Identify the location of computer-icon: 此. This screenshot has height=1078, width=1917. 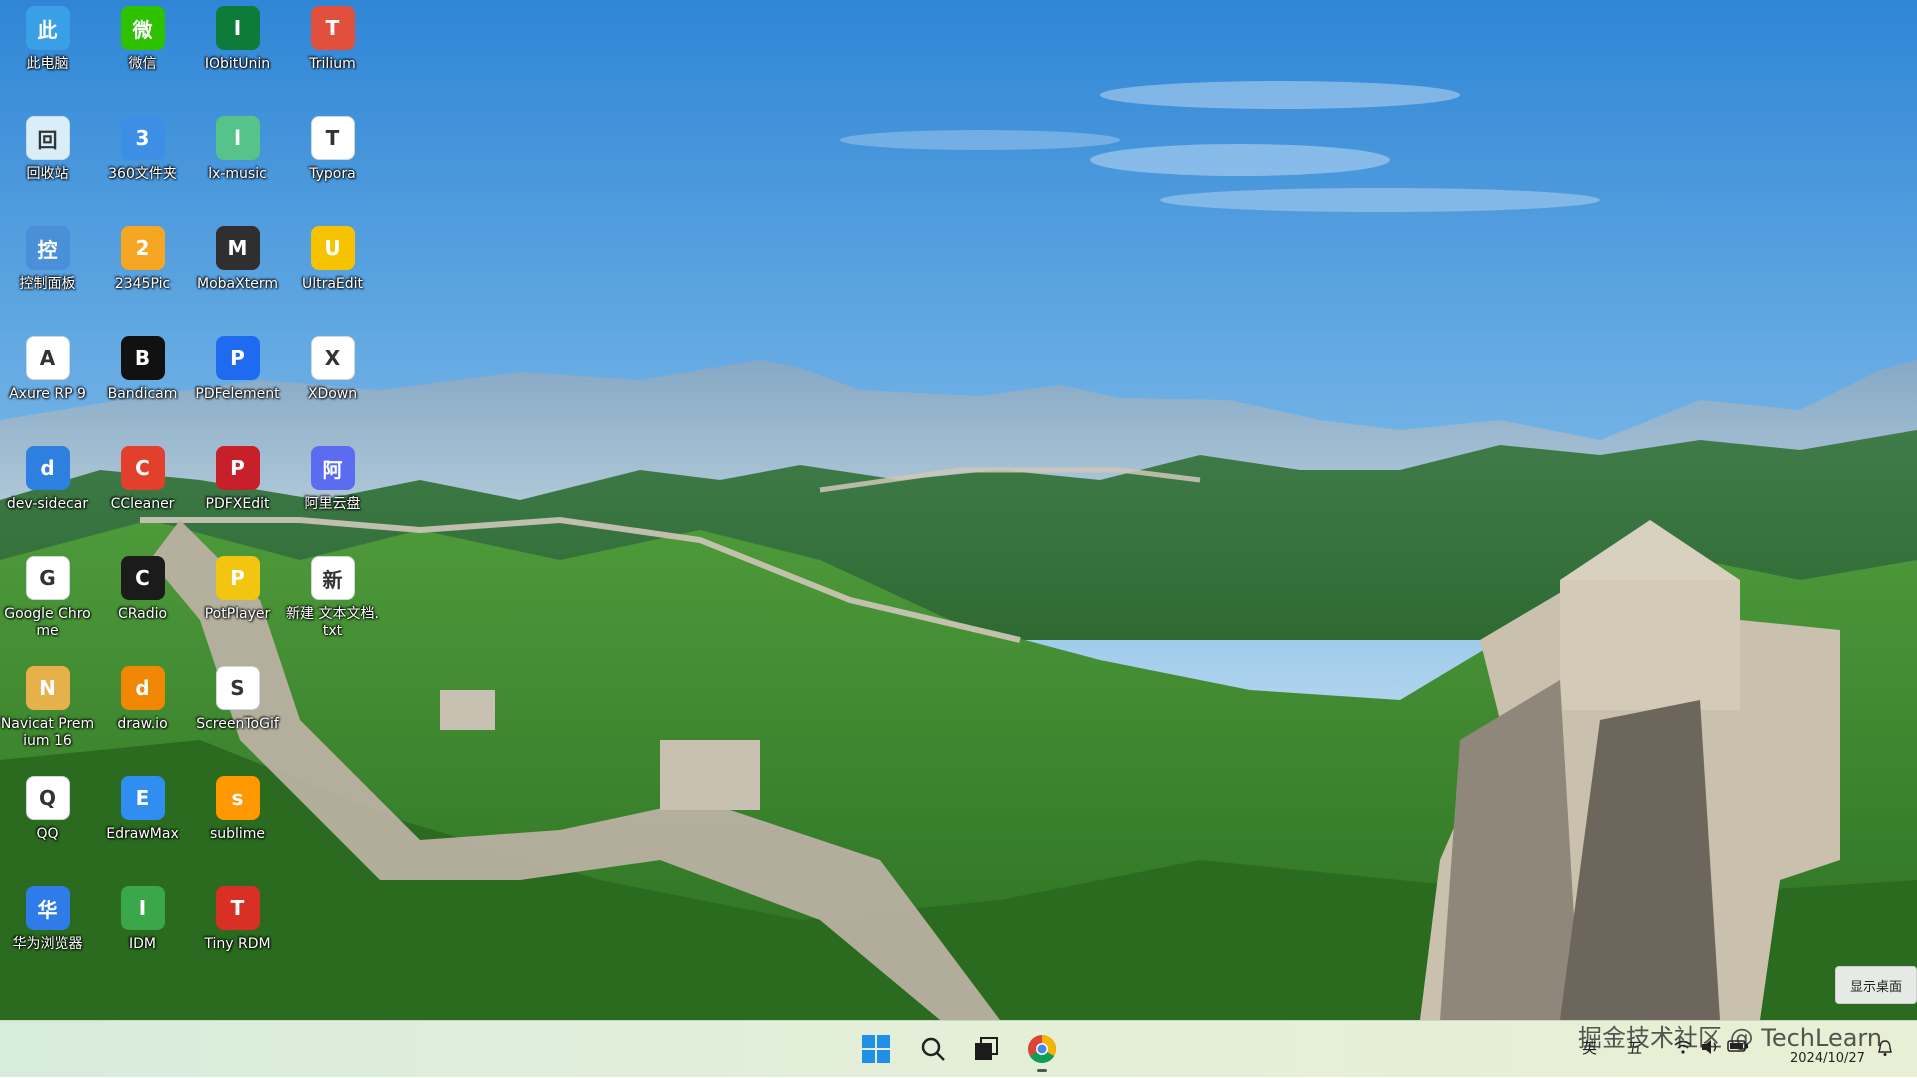
(47, 28).